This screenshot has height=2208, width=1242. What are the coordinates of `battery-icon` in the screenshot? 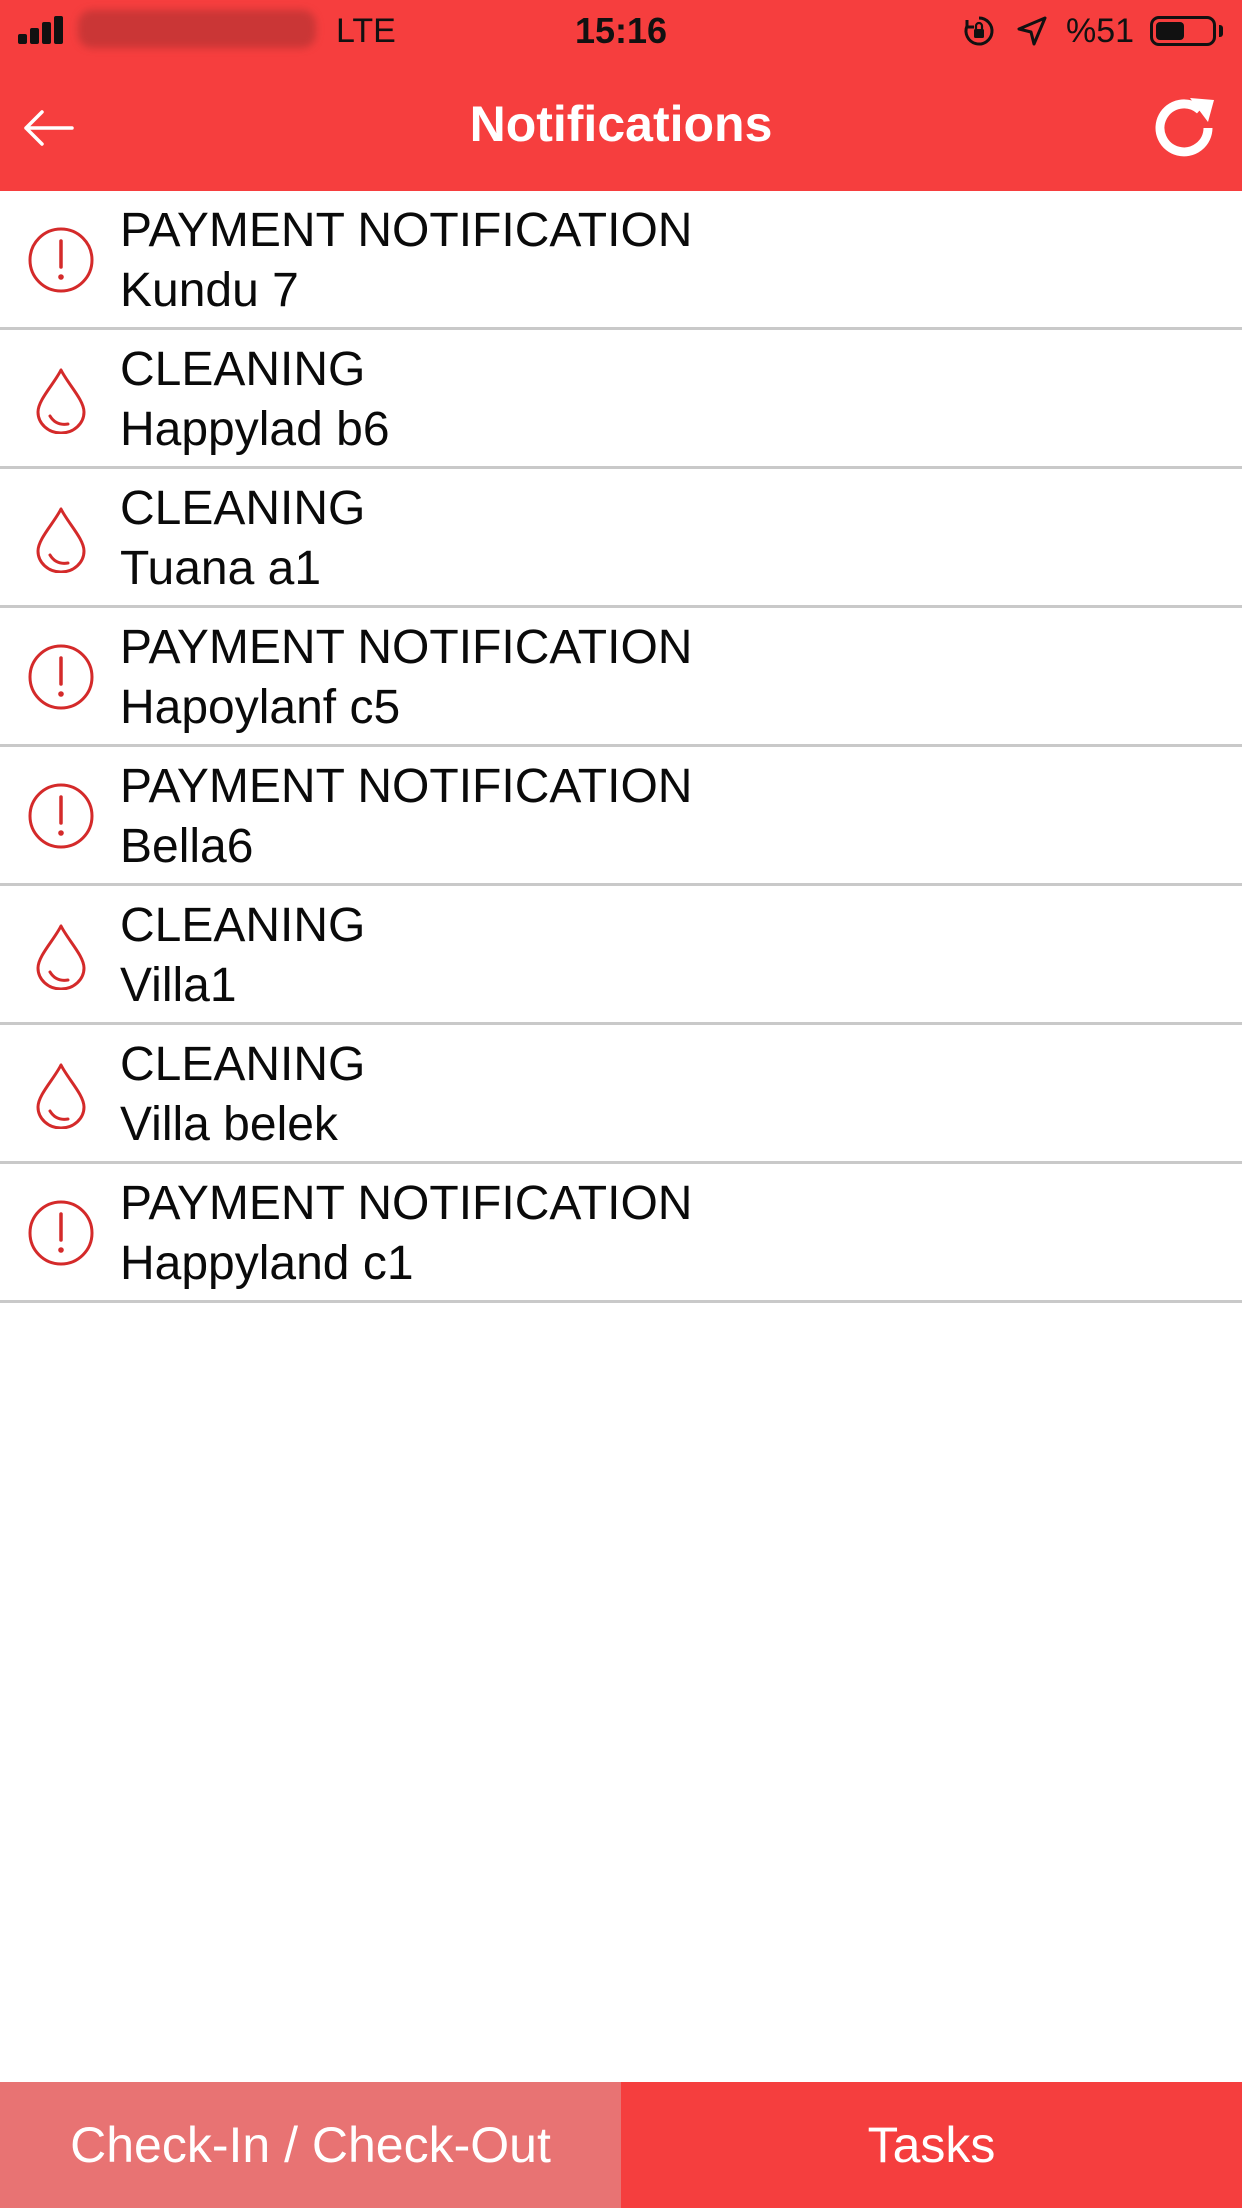 It's located at (1183, 31).